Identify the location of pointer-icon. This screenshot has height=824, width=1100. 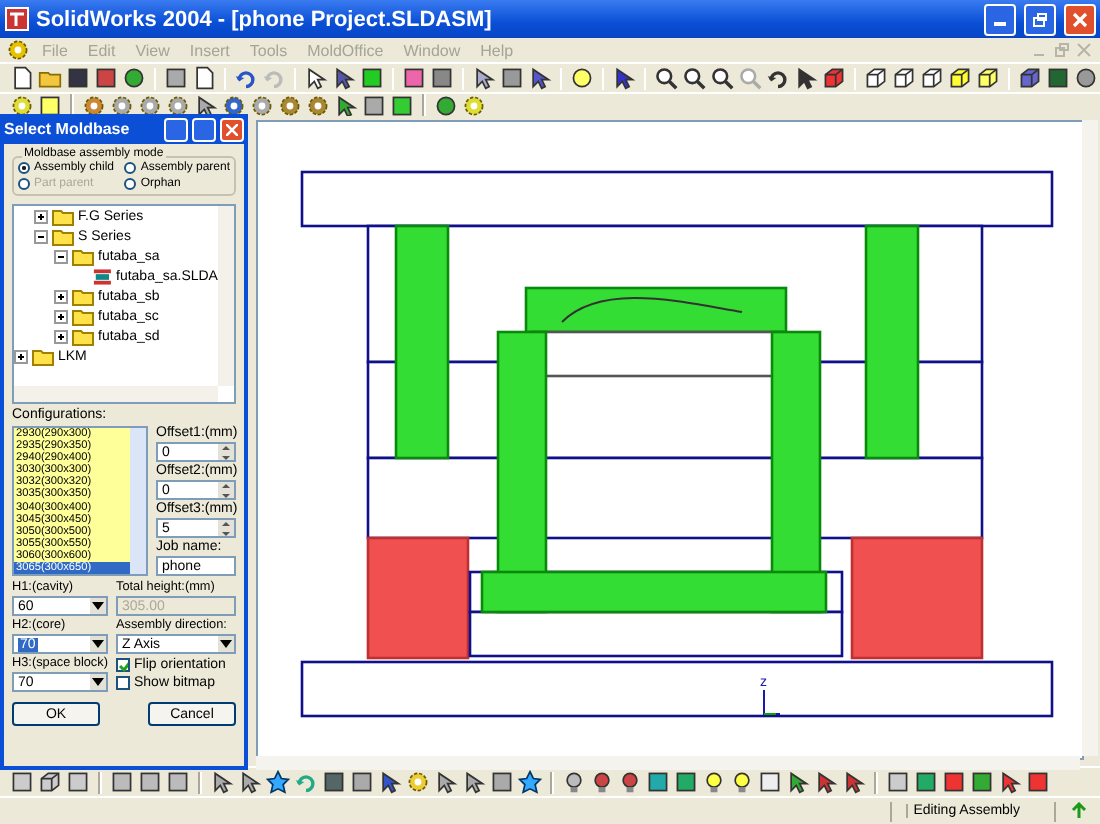
(316, 78).